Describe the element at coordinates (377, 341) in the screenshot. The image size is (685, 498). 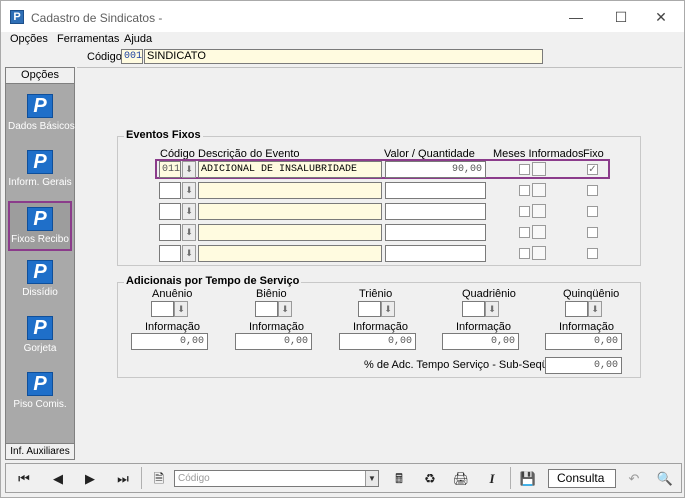
I see `trienio-info-field: 0,00` at that location.